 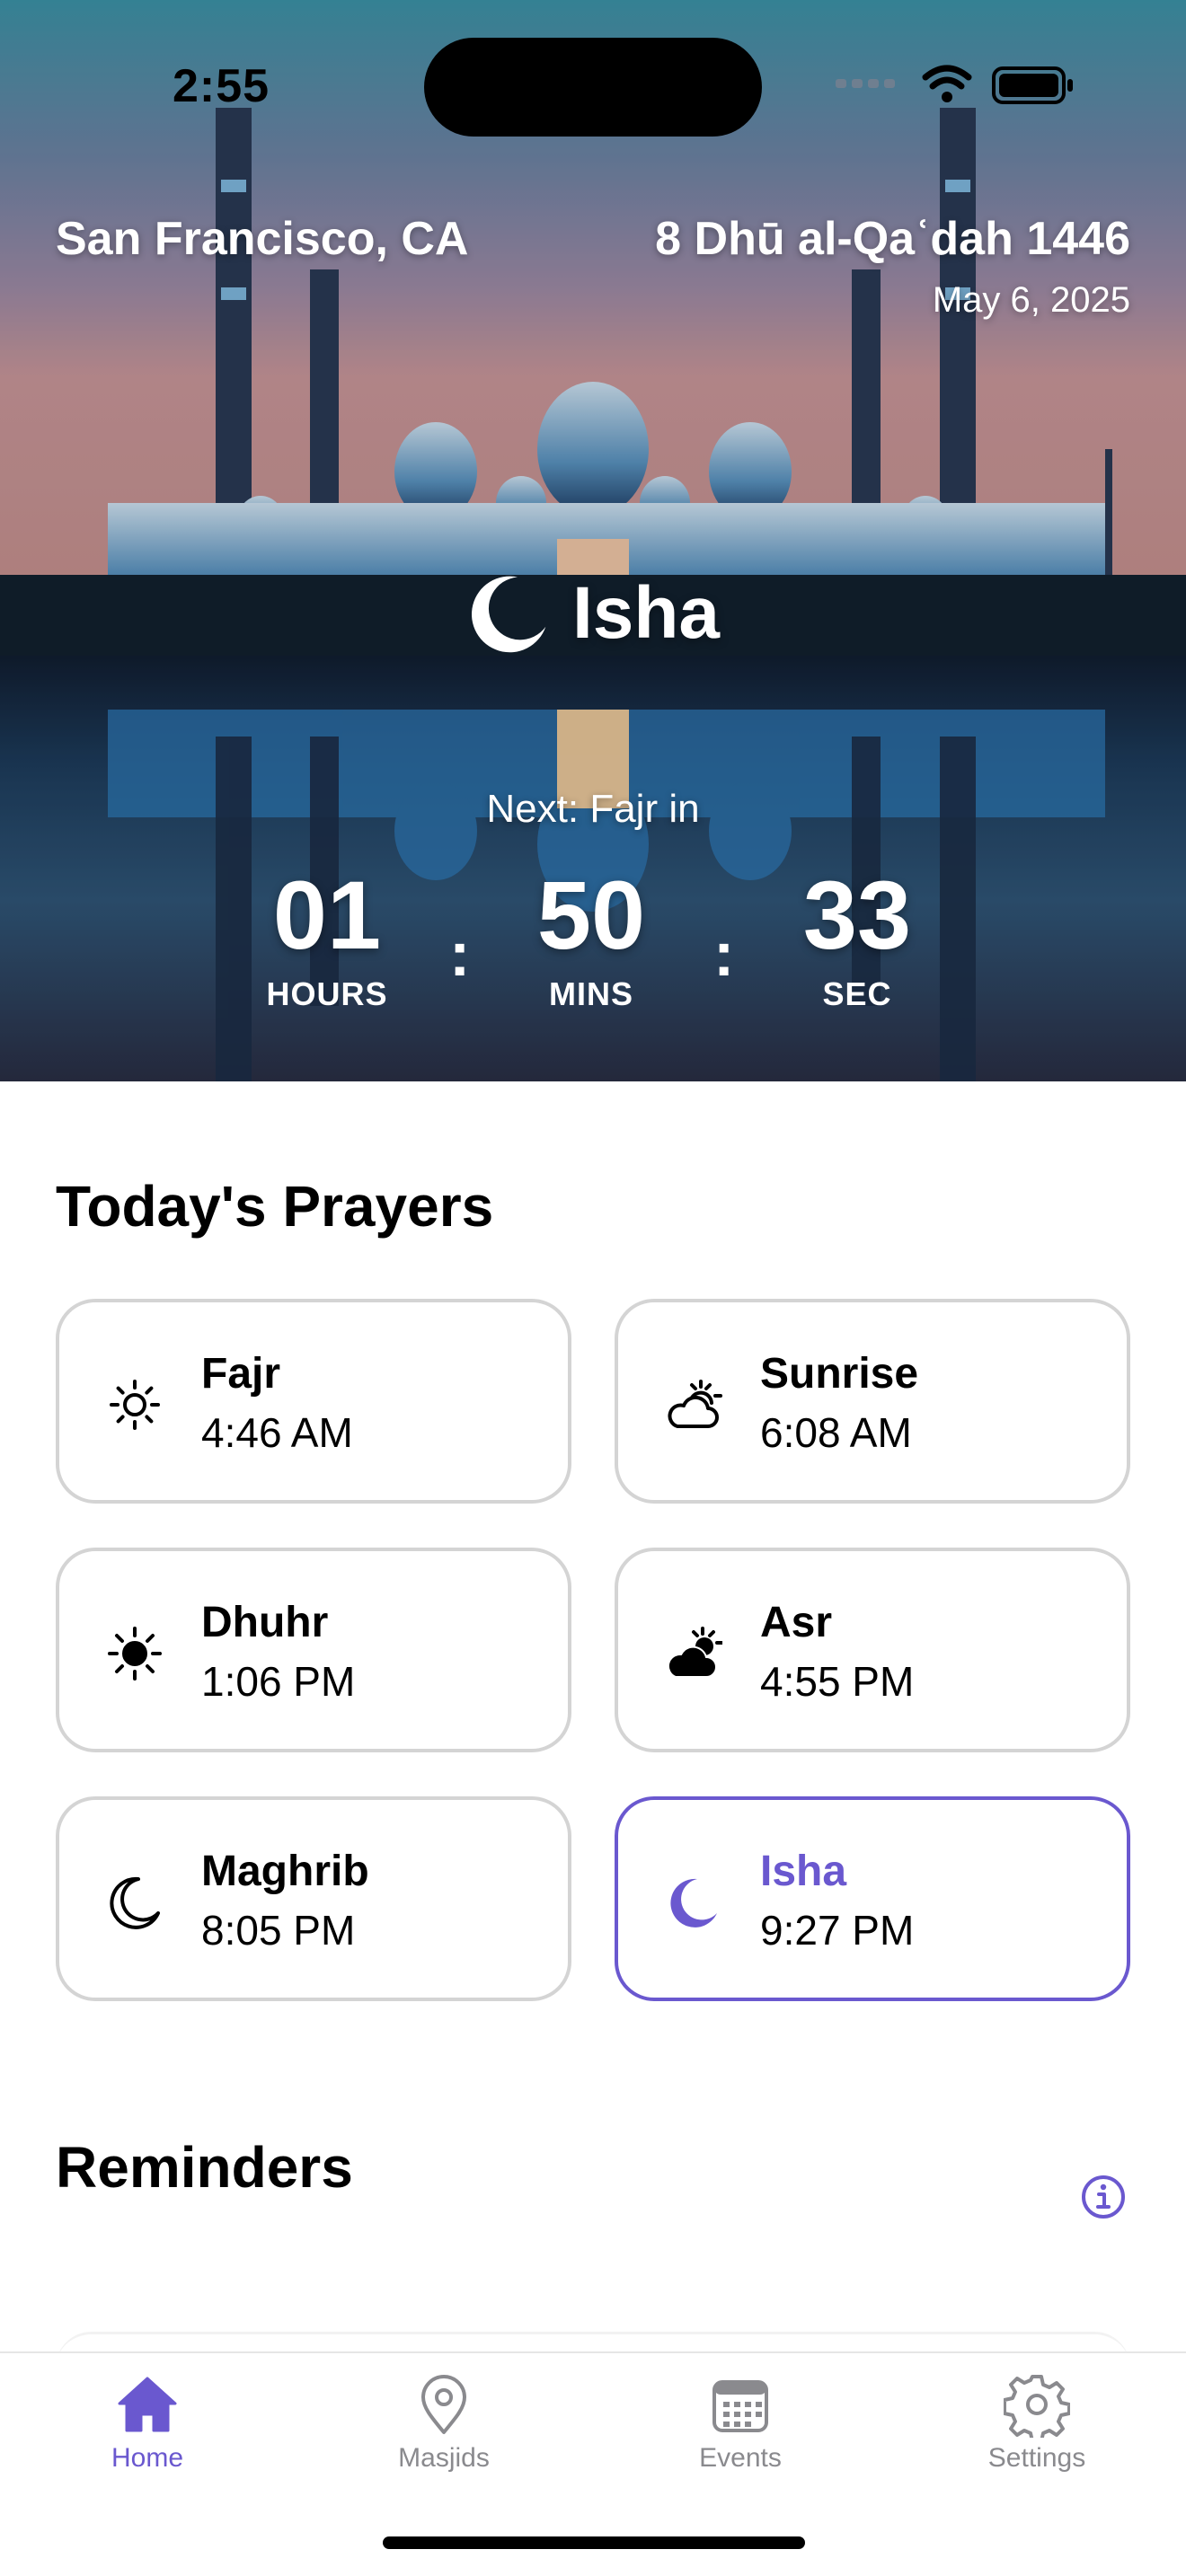 I want to click on location-label: San Francisco, CA, so click(x=262, y=239).